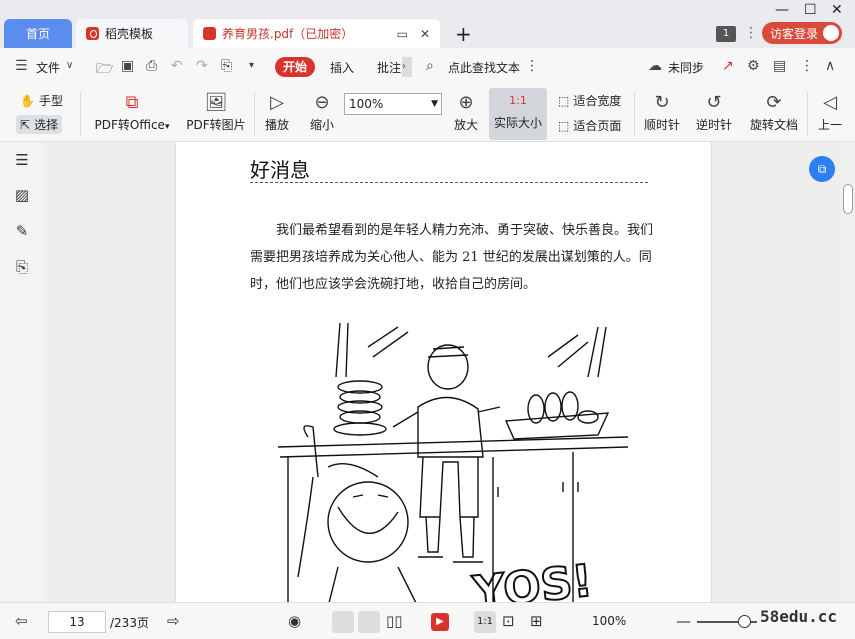 Image resolution: width=855 pixels, height=639 pixels. Describe the element at coordinates (518, 100) in the screenshot. I see `actual-size-icon: 1:1` at that location.